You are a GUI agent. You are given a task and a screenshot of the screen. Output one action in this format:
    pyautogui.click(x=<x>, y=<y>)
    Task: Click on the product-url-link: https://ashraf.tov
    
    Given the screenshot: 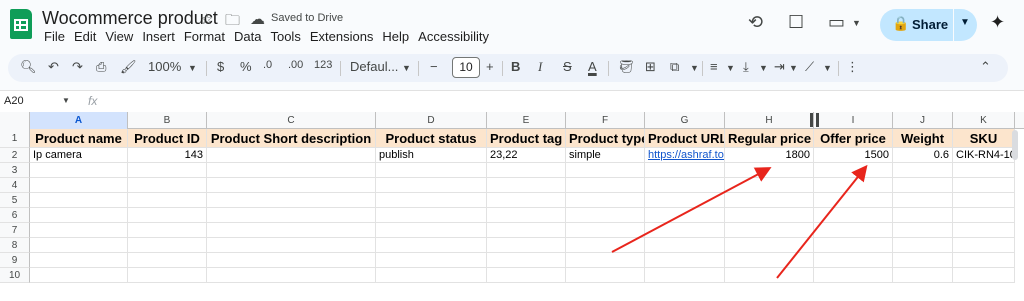 What is the action you would take?
    pyautogui.click(x=686, y=155)
    